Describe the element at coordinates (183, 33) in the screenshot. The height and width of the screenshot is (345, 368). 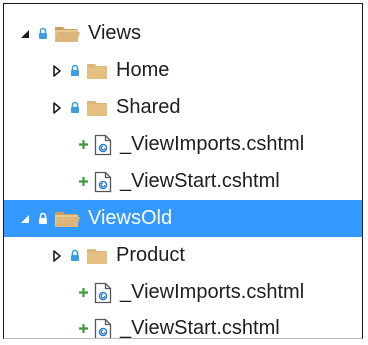
I see `tree-item-views: Views` at that location.